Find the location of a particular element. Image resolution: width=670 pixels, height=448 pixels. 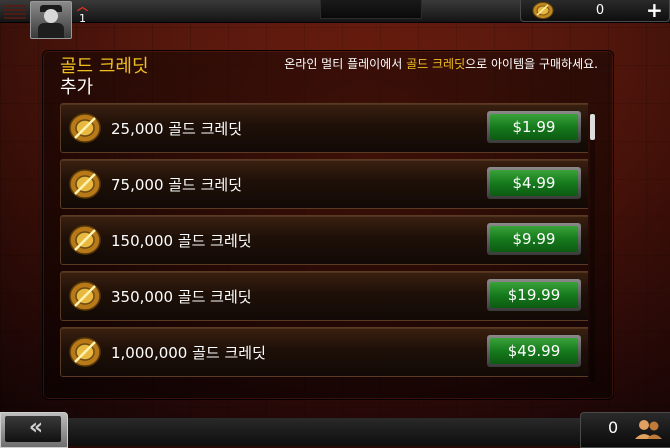

price-label: $9.99 is located at coordinates (534, 239).